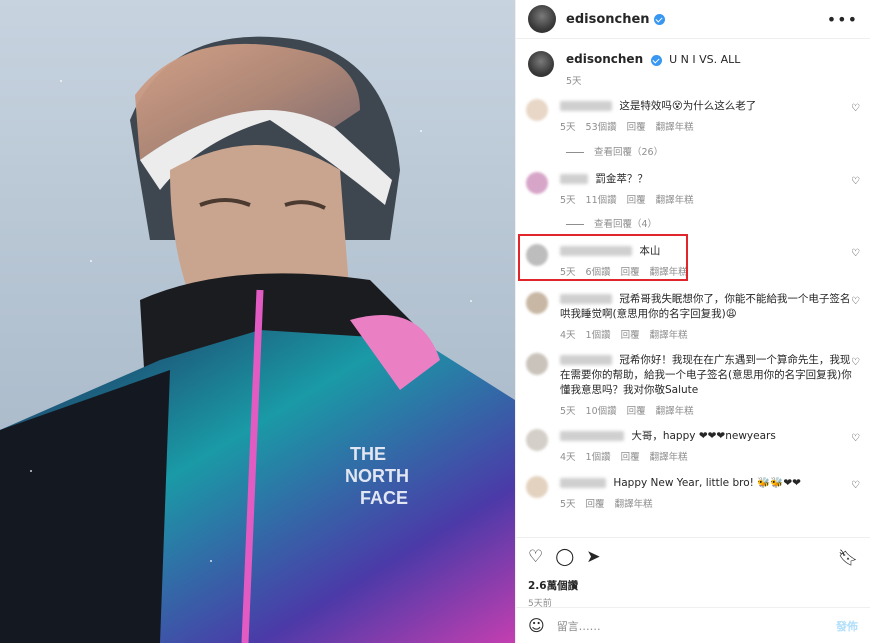 The width and height of the screenshot is (870, 643). What do you see at coordinates (693, 573) in the screenshot?
I see `post-actions: ♡ ◯ ➤ 🔖︎ 2.6萬個讚 5天前` at bounding box center [693, 573].